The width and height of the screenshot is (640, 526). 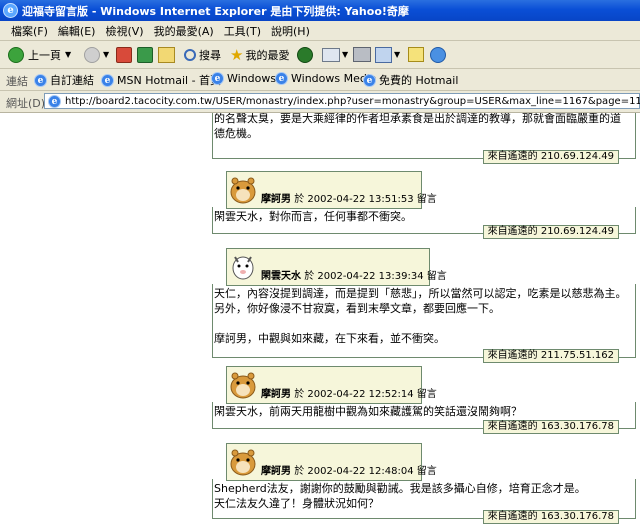 I want to click on message-header: 摩訶男 於 2002-04-22 12:52:14 留言, so click(x=331, y=385).